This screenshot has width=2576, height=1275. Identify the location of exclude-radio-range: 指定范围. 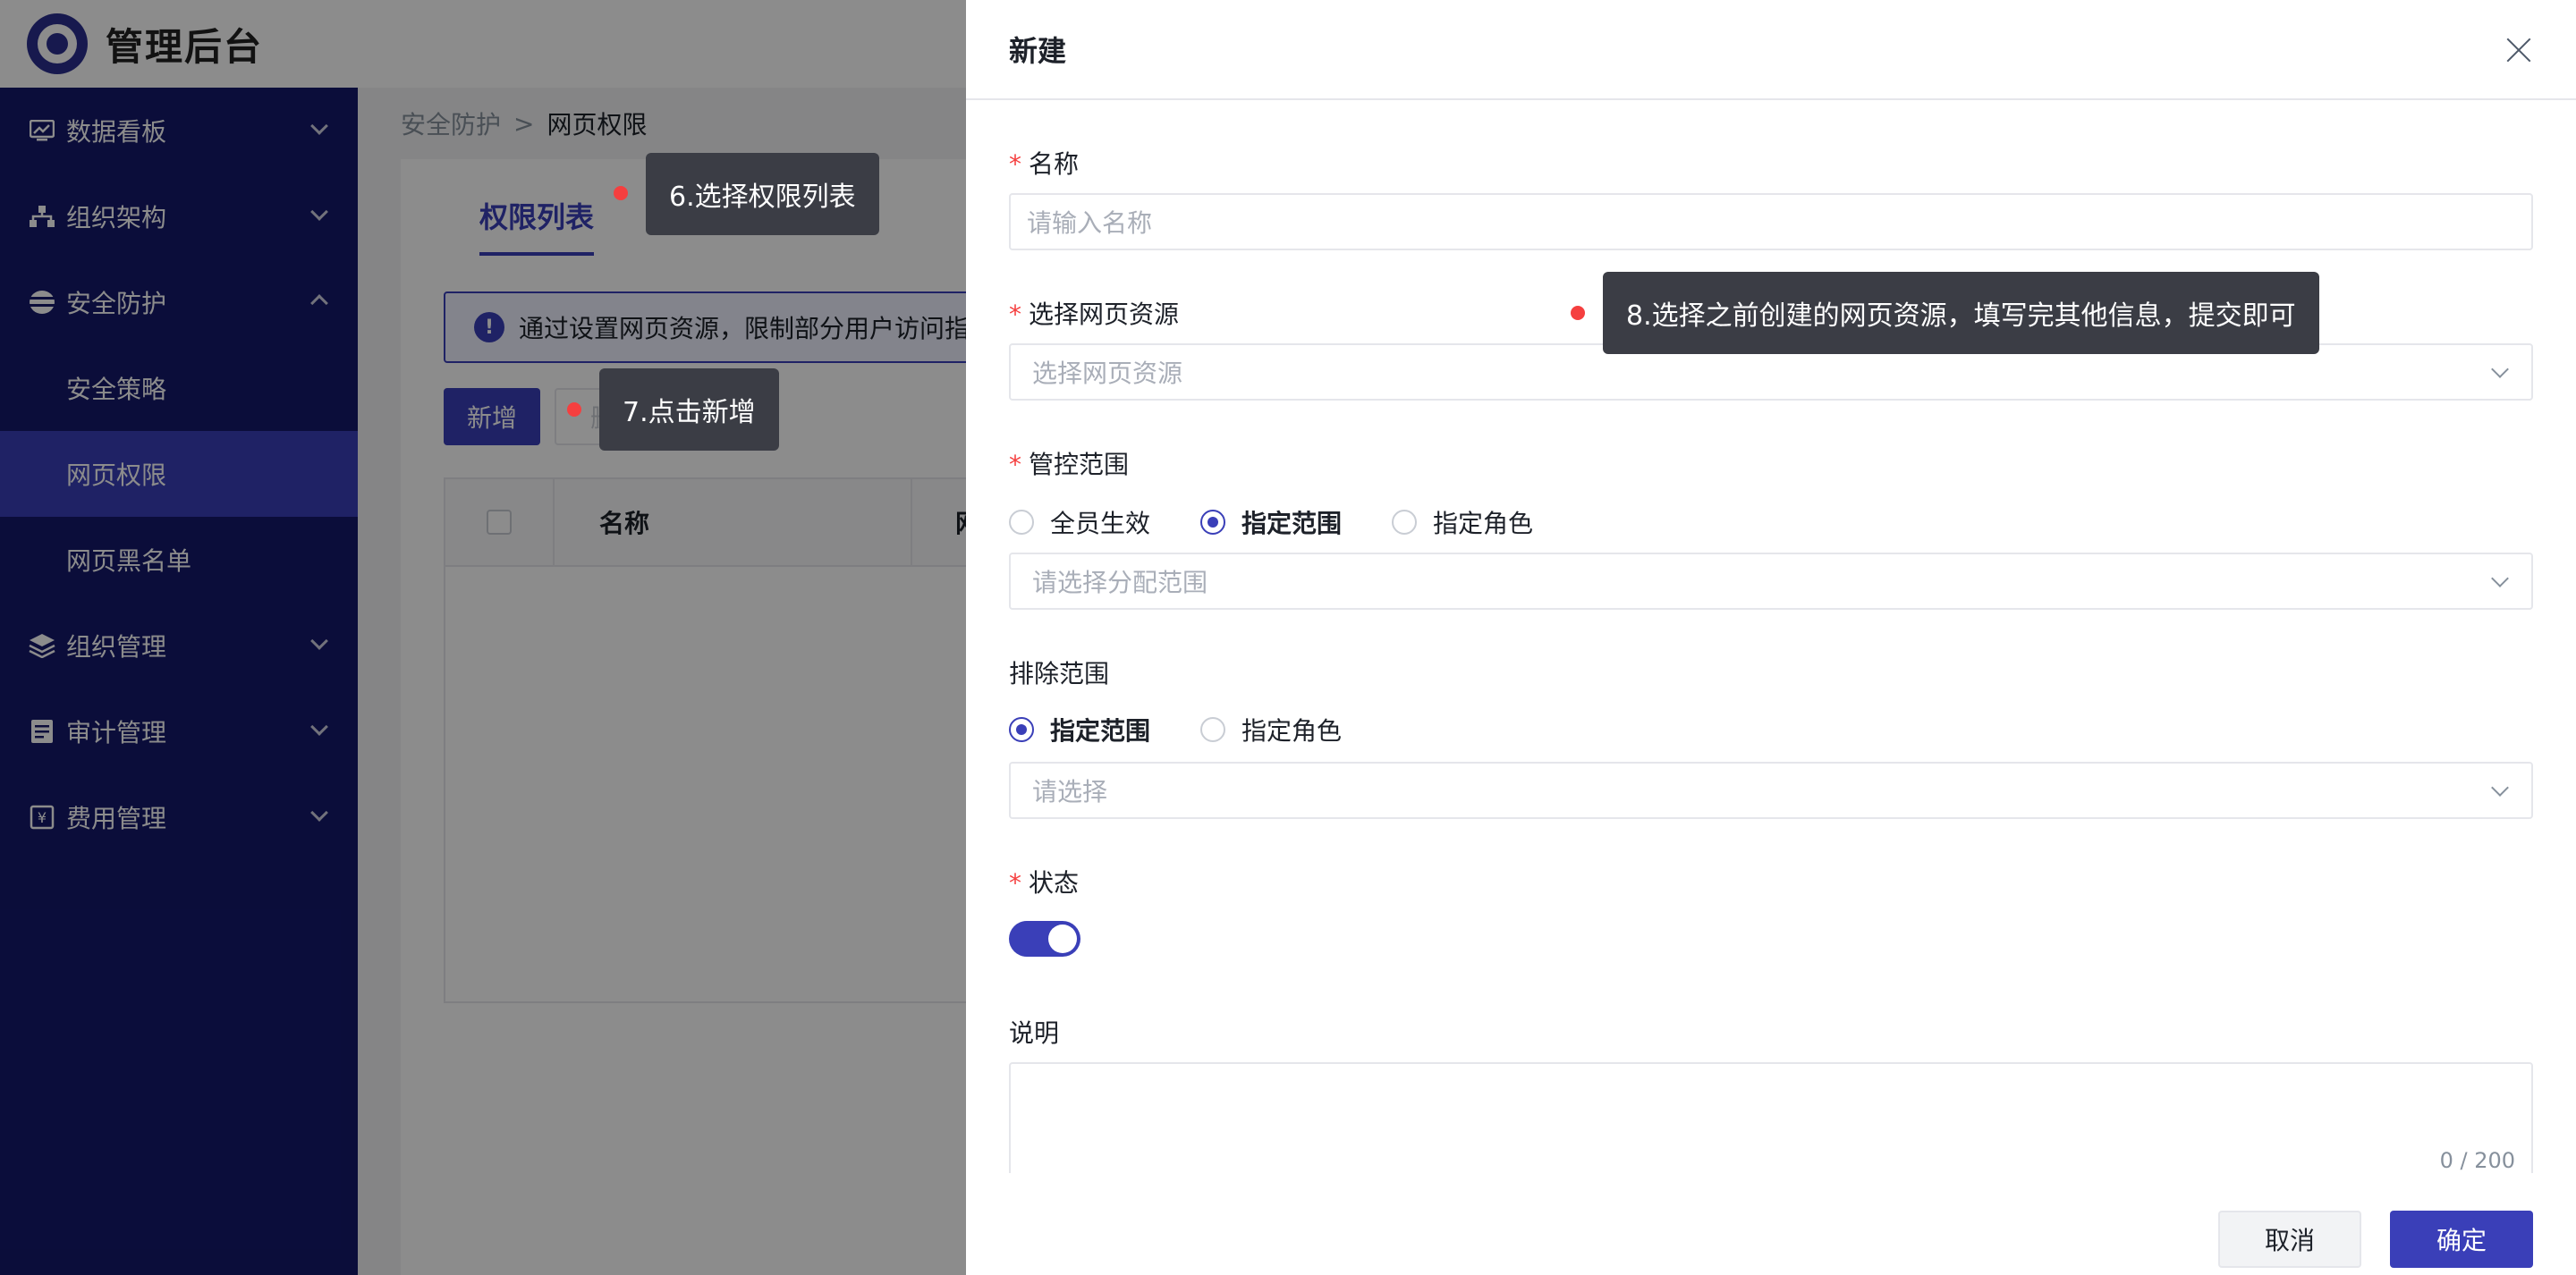
(1079, 729).